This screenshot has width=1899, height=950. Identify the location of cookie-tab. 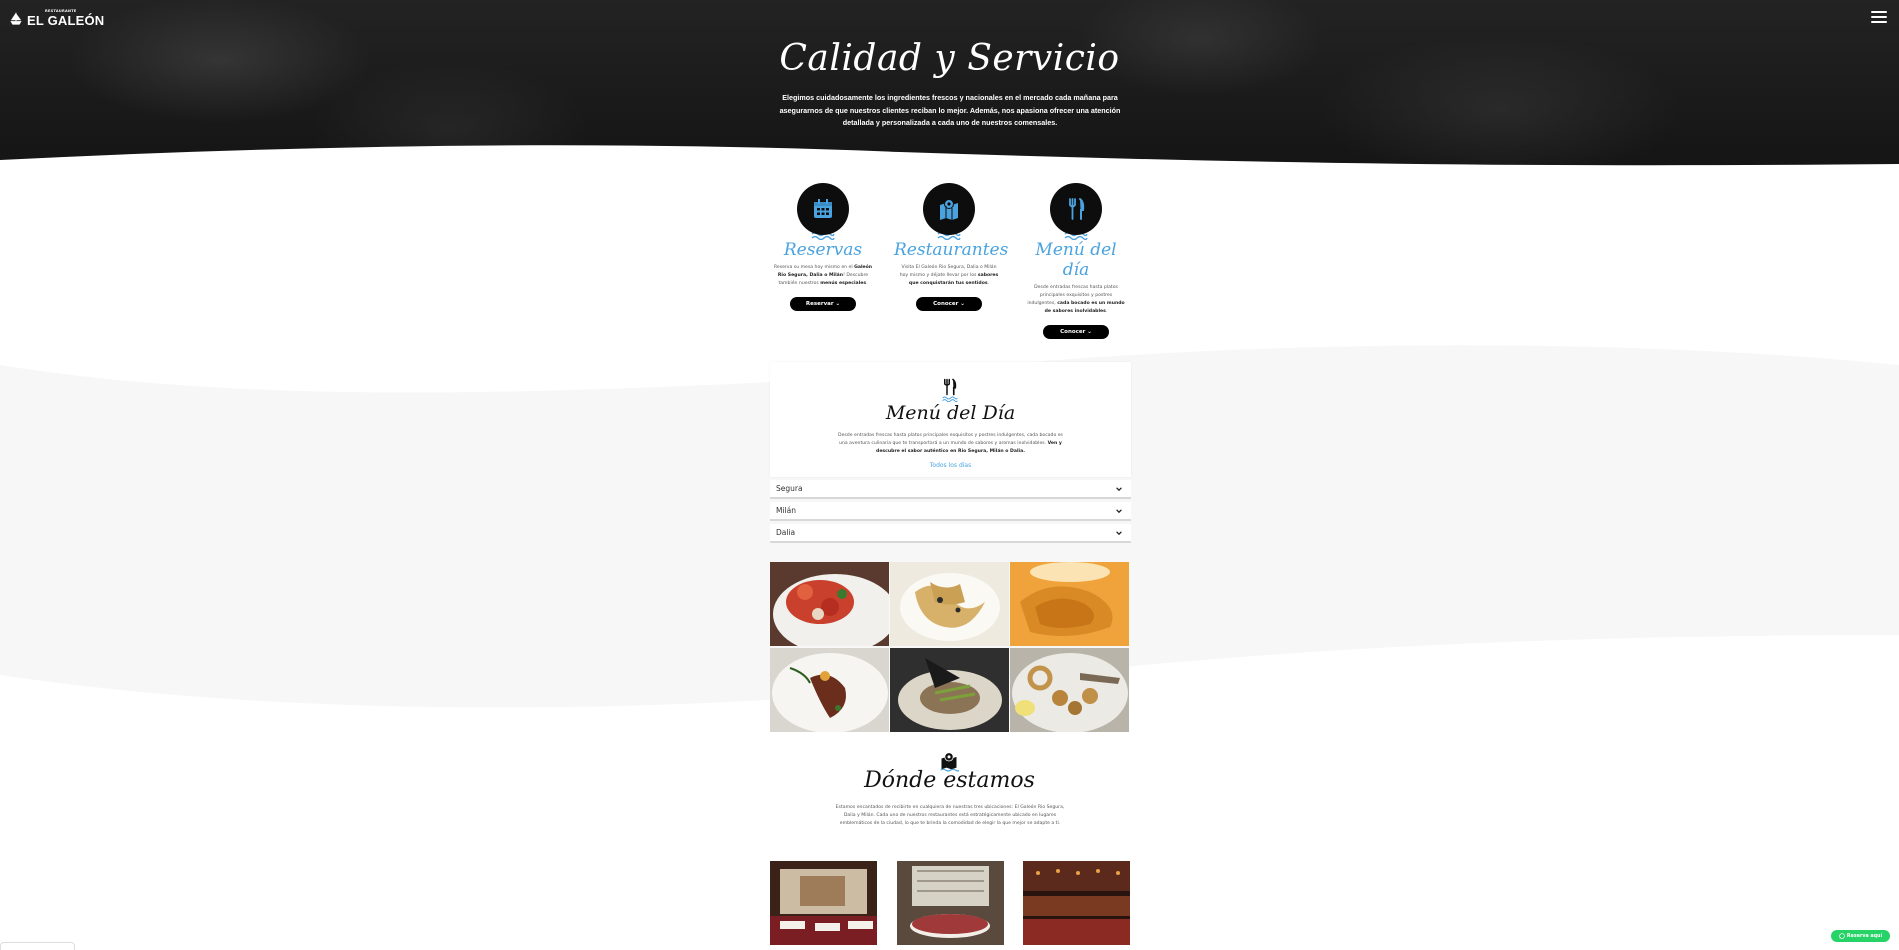
(37, 946).